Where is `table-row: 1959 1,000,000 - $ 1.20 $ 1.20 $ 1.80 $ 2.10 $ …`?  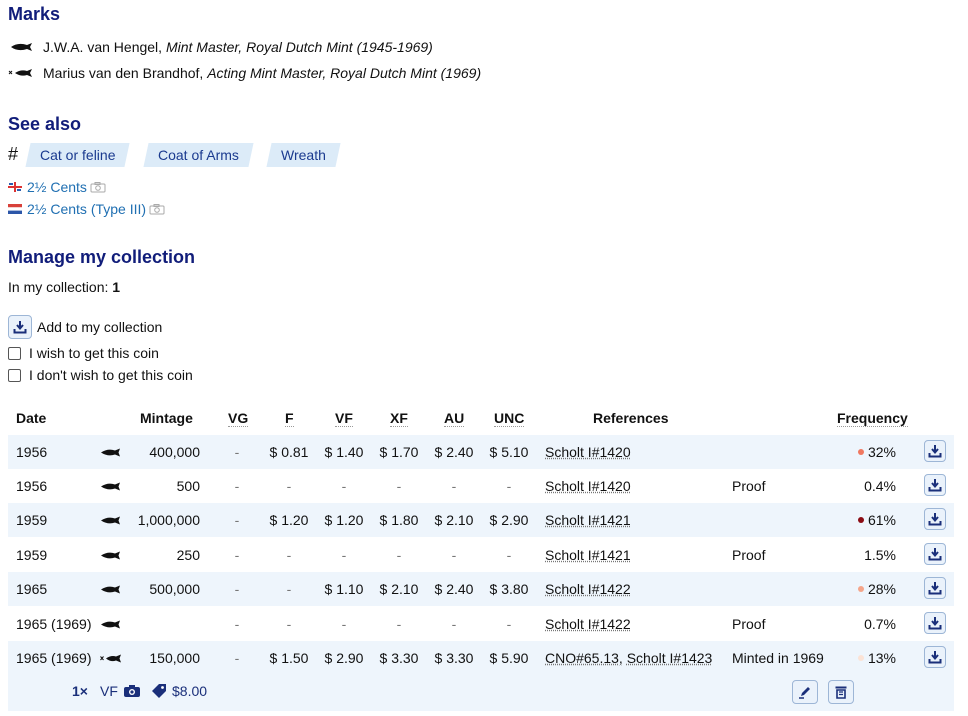 table-row: 1959 1,000,000 - $ 1.20 $ 1.20 $ 1.80 $ 2.10 $ … is located at coordinates (481, 520).